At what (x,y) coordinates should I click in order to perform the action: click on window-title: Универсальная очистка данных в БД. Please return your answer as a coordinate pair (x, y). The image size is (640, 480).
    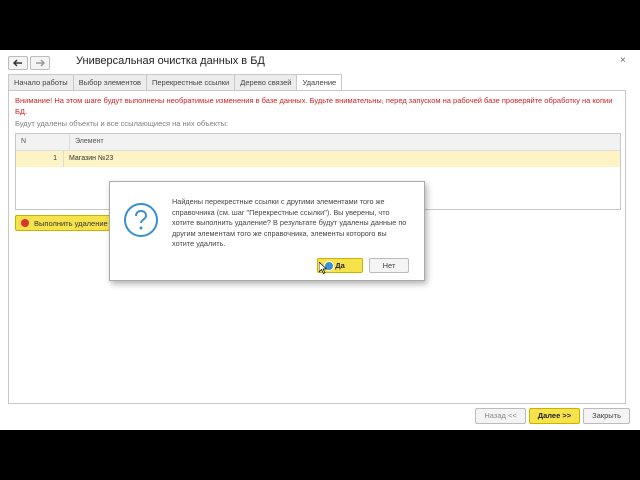
    Looking at the image, I should click on (170, 61).